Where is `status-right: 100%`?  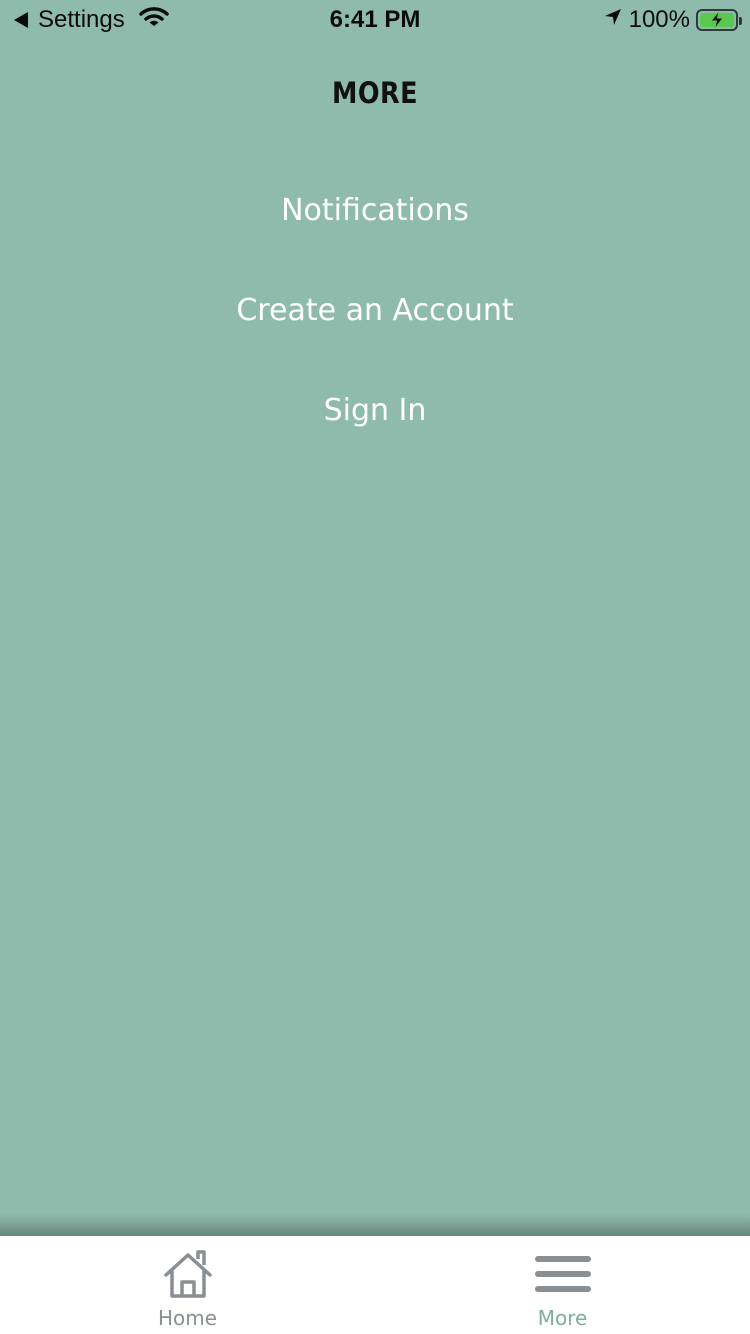 status-right: 100% is located at coordinates (672, 20).